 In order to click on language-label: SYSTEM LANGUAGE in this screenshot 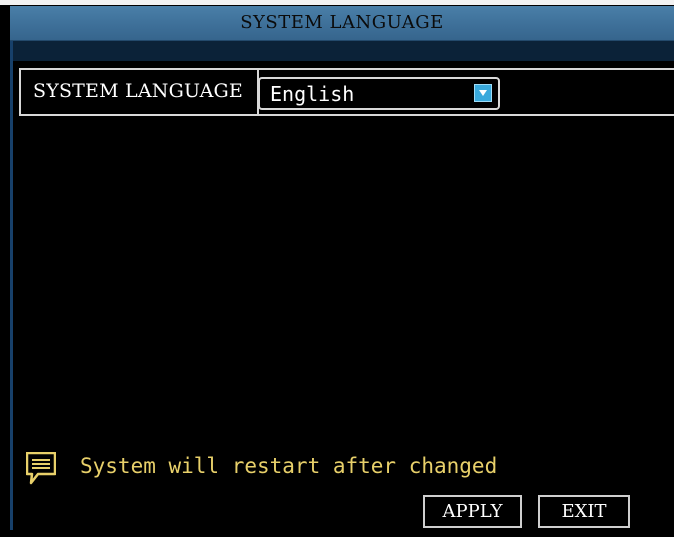, I will do `click(138, 91)`.